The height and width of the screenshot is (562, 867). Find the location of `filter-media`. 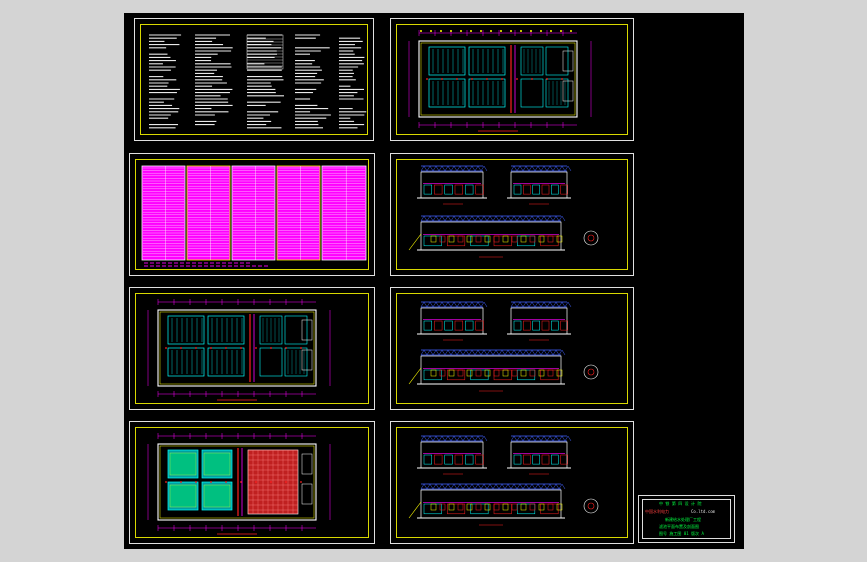

filter-media is located at coordinates (183, 496).